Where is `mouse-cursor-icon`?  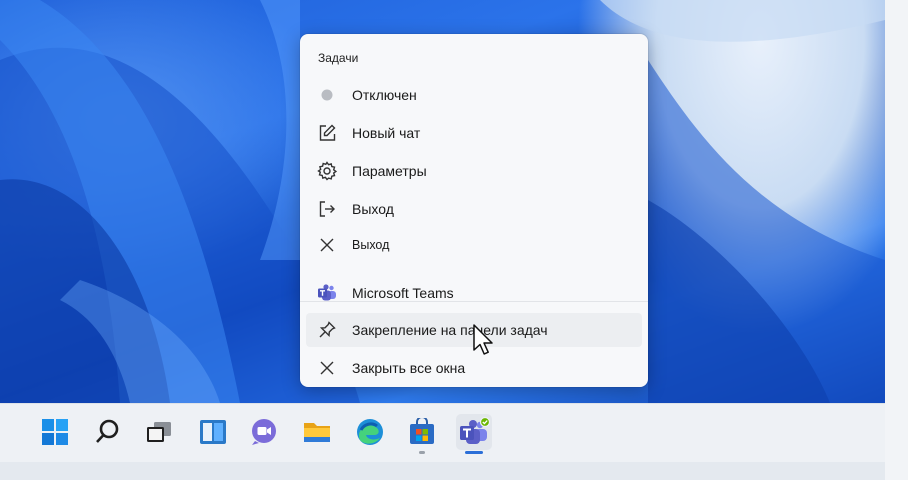 mouse-cursor-icon is located at coordinates (484, 342).